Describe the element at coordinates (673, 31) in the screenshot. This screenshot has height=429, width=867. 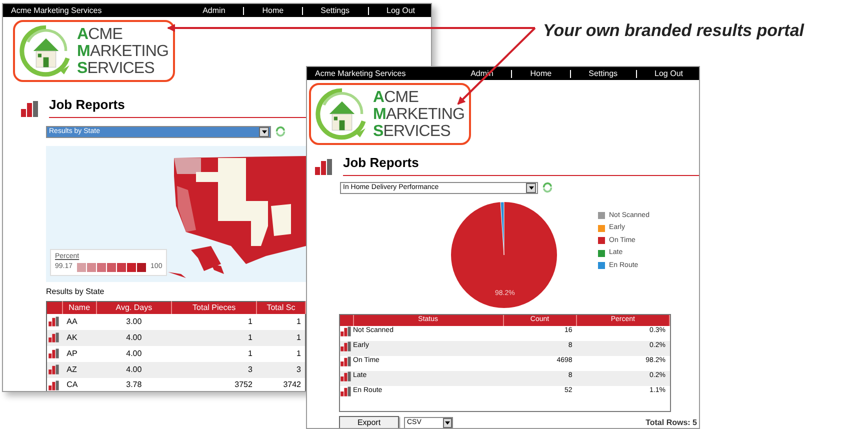
I see `callout-text: Your own branded results portal` at that location.